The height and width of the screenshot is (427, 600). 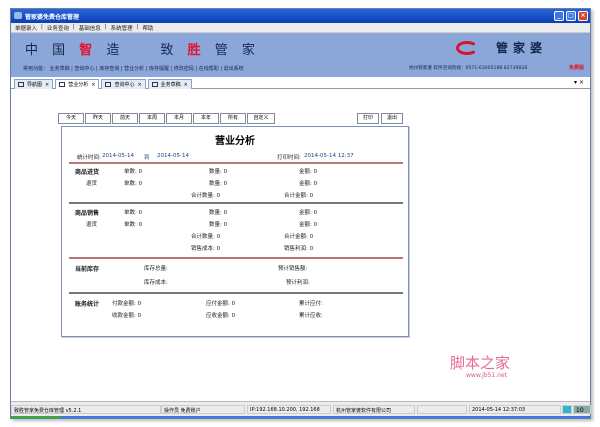 I want to click on watermark-url: www.jb51.net, so click(x=486, y=375).